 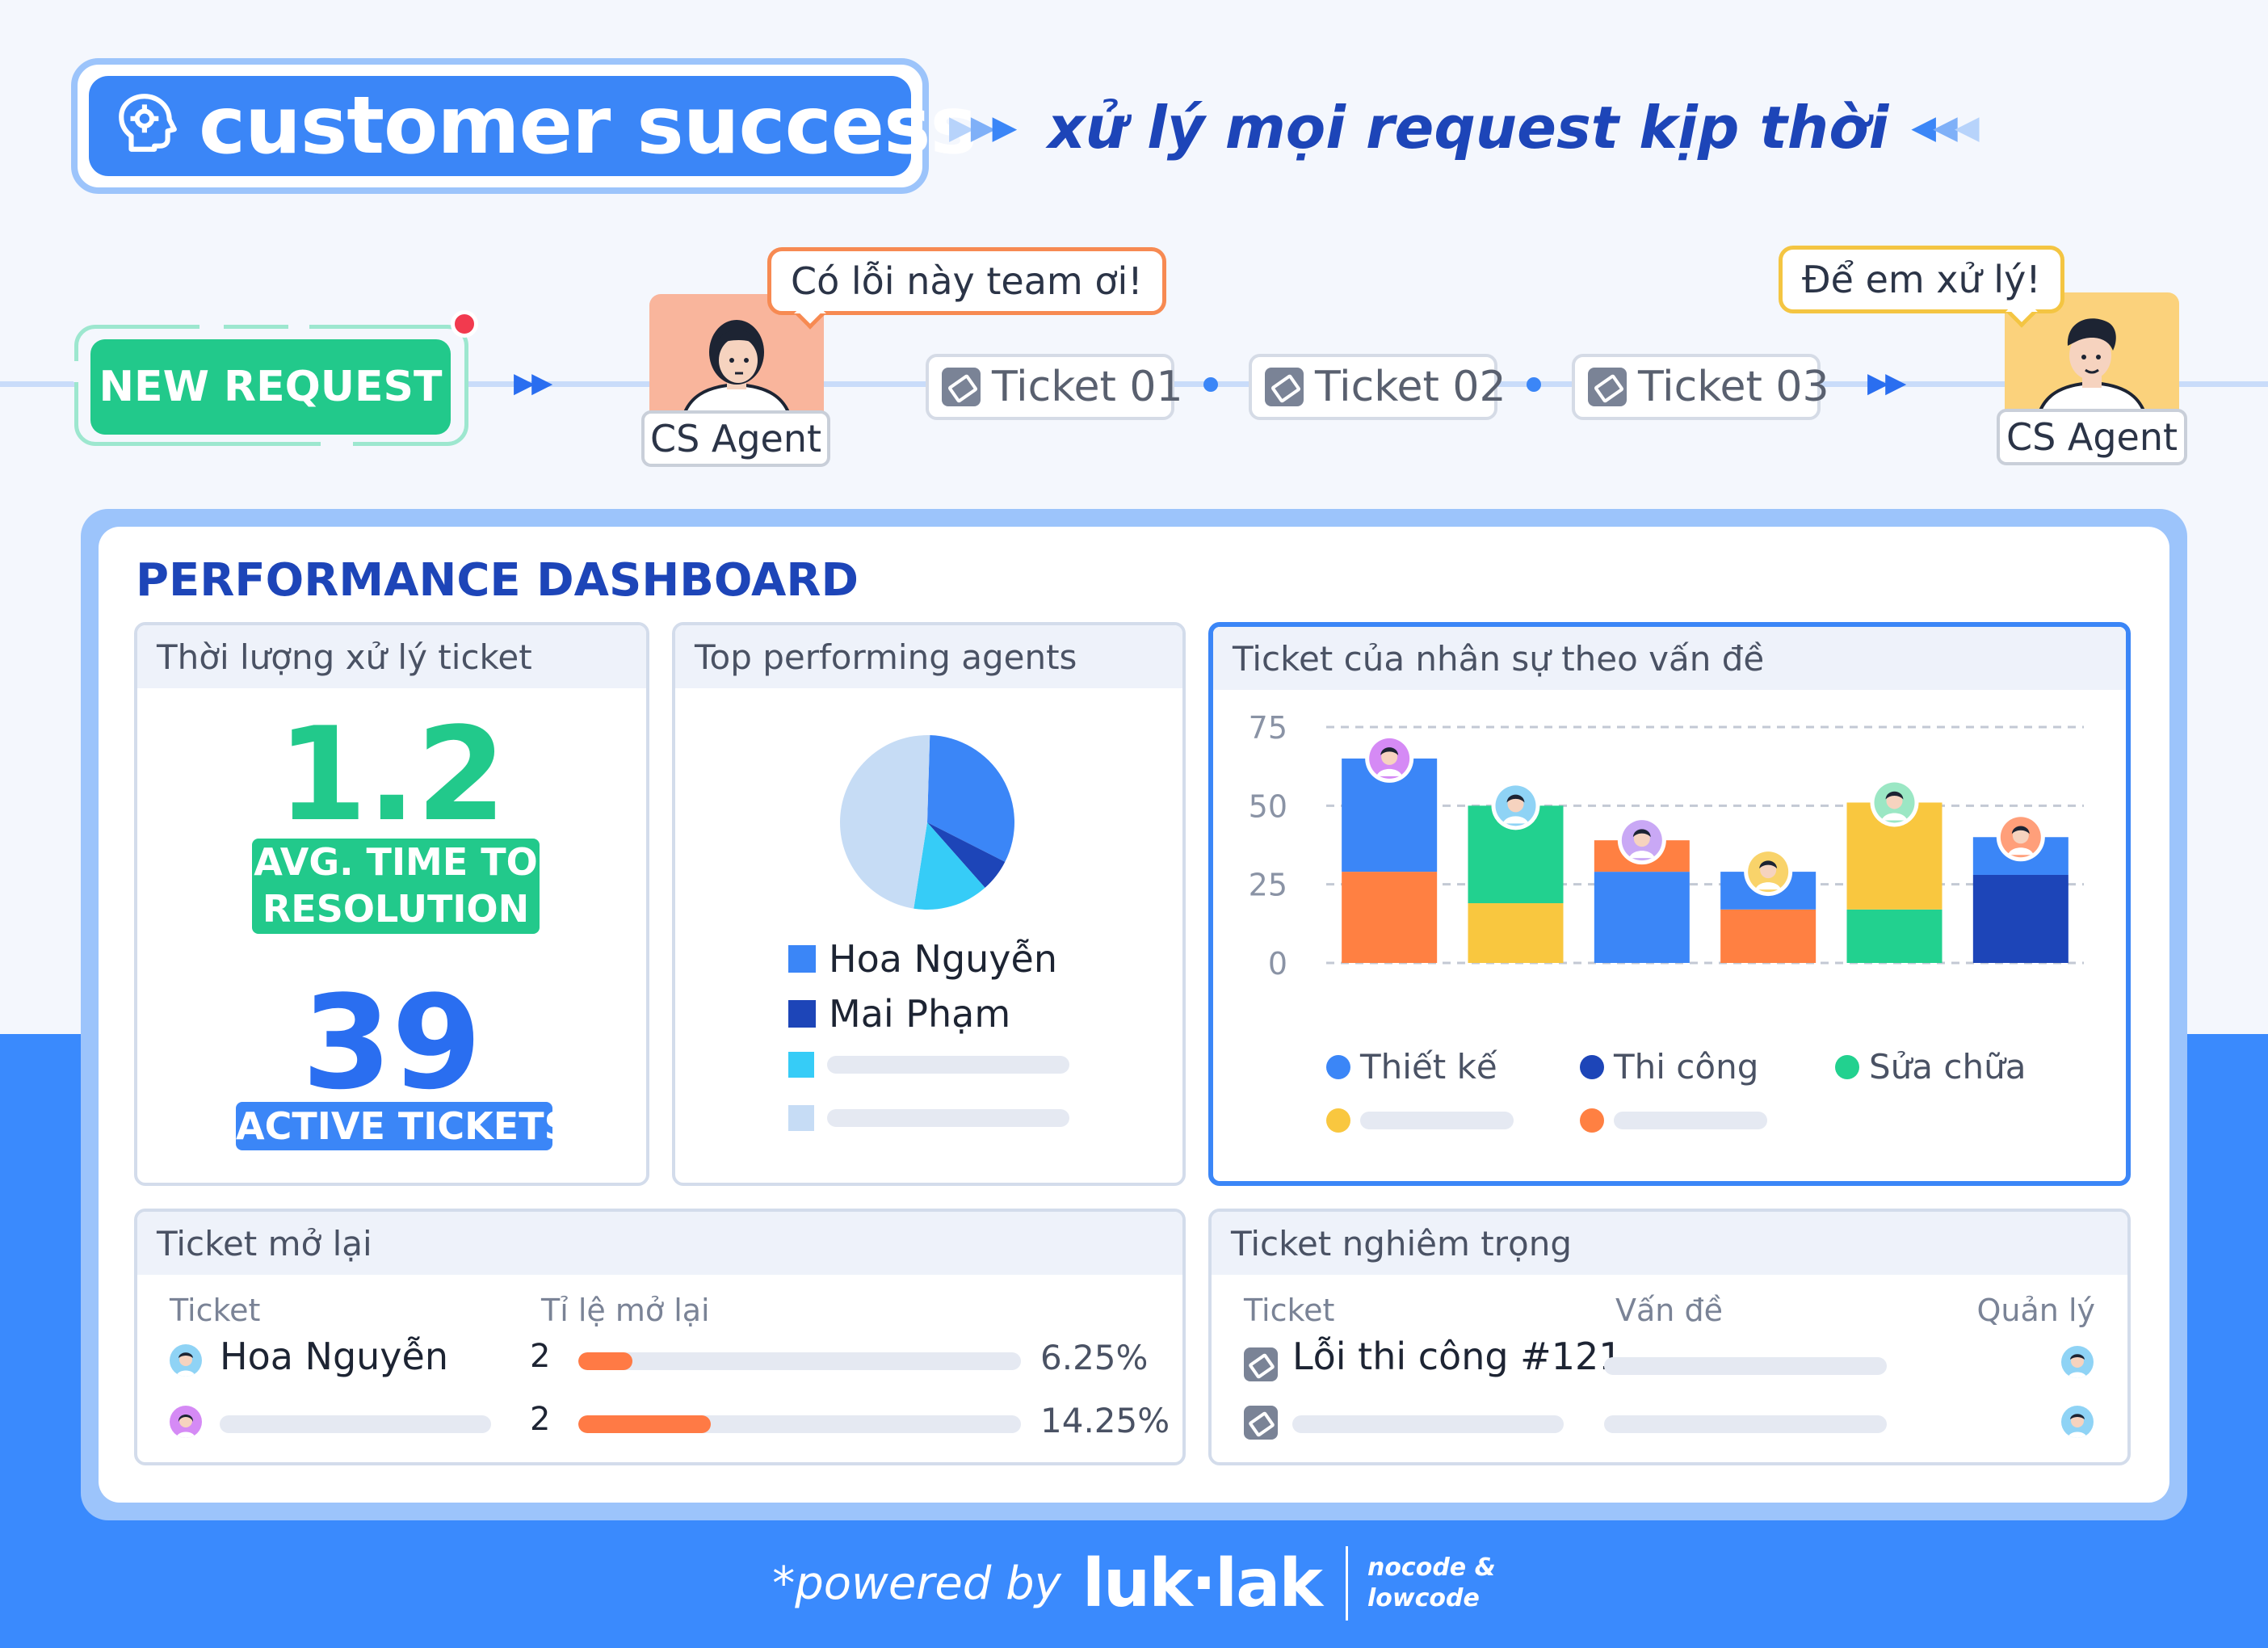 What do you see at coordinates (334, 1356) in the screenshot?
I see `reopened-row-name: Hoa Nguyễn` at bounding box center [334, 1356].